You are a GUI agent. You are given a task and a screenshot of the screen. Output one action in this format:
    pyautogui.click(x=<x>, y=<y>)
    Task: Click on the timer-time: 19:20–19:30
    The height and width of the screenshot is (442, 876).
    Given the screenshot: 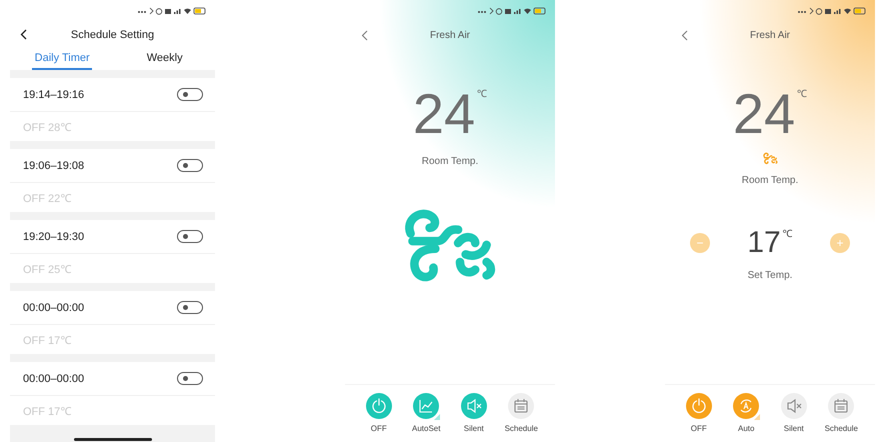 What is the action you would take?
    pyautogui.click(x=53, y=236)
    